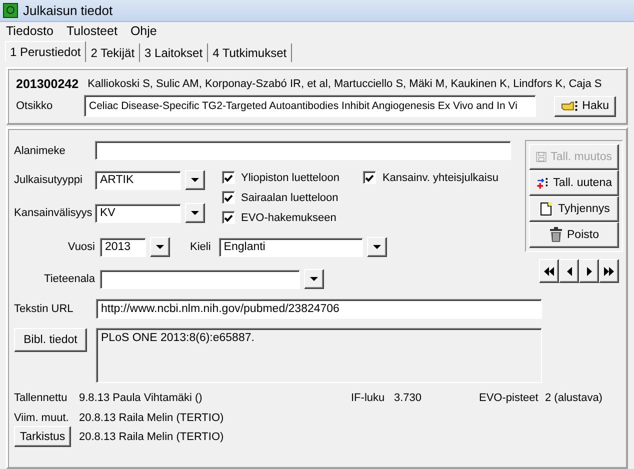 The height and width of the screenshot is (469, 634). What do you see at coordinates (509, 398) in the screenshot?
I see `field-label: EVO-pisteet` at bounding box center [509, 398].